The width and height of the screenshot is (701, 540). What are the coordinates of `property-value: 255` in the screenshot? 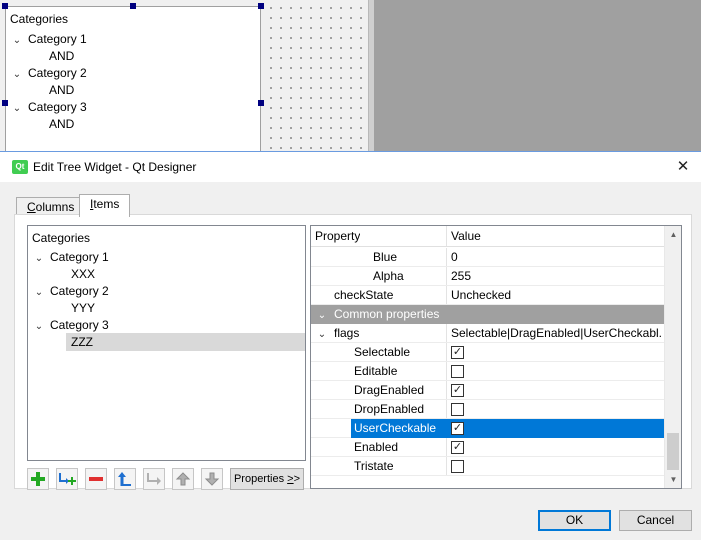 It's located at (461, 276).